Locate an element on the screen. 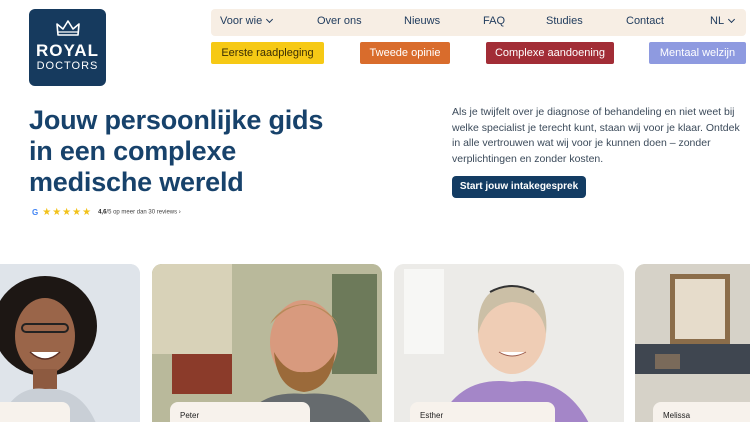  category-complexe-aandoening: Complexe aandoening is located at coordinates (550, 53).